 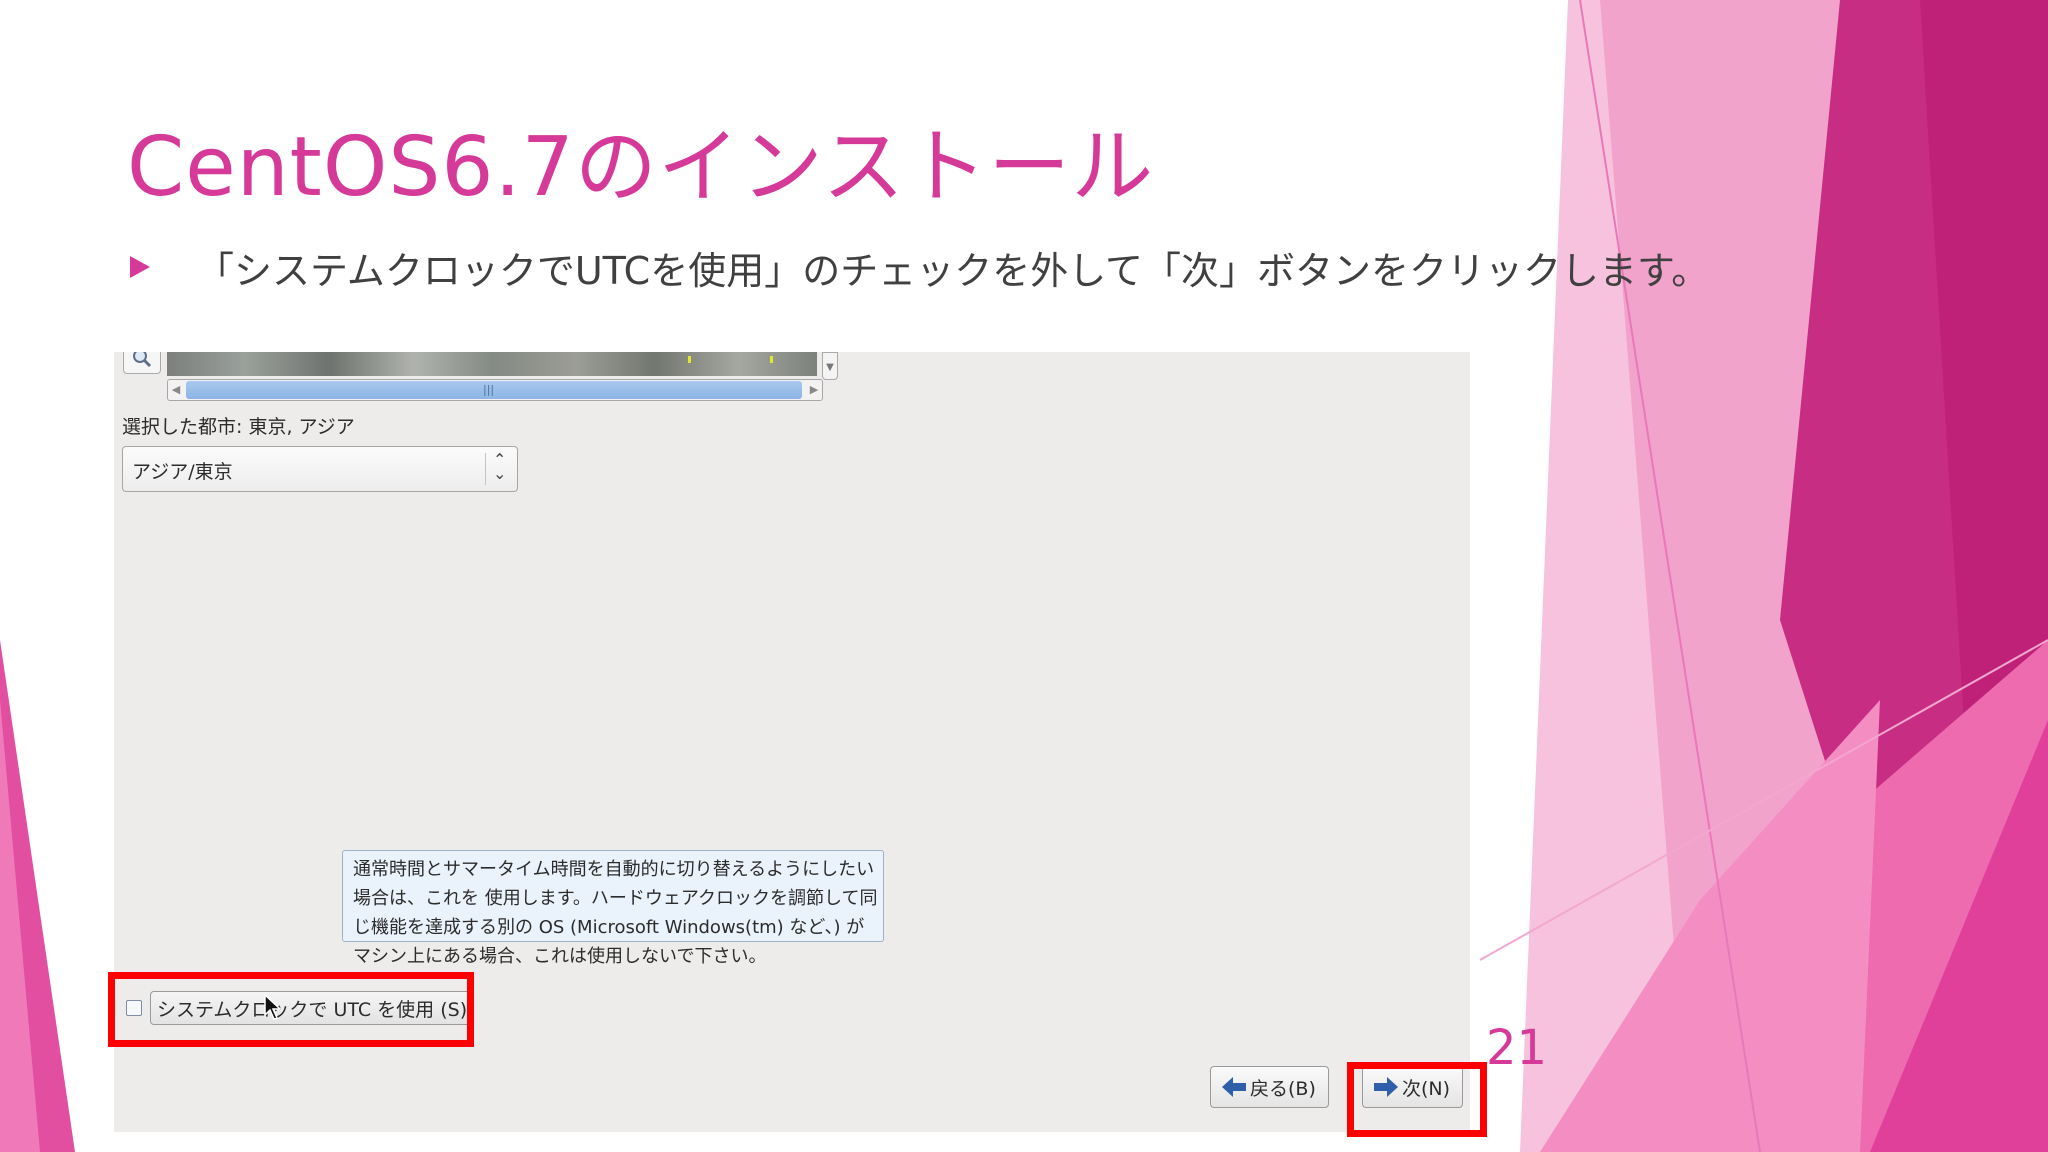 What do you see at coordinates (1283, 1088) in the screenshot?
I see `back-button-label: 戻る(B)` at bounding box center [1283, 1088].